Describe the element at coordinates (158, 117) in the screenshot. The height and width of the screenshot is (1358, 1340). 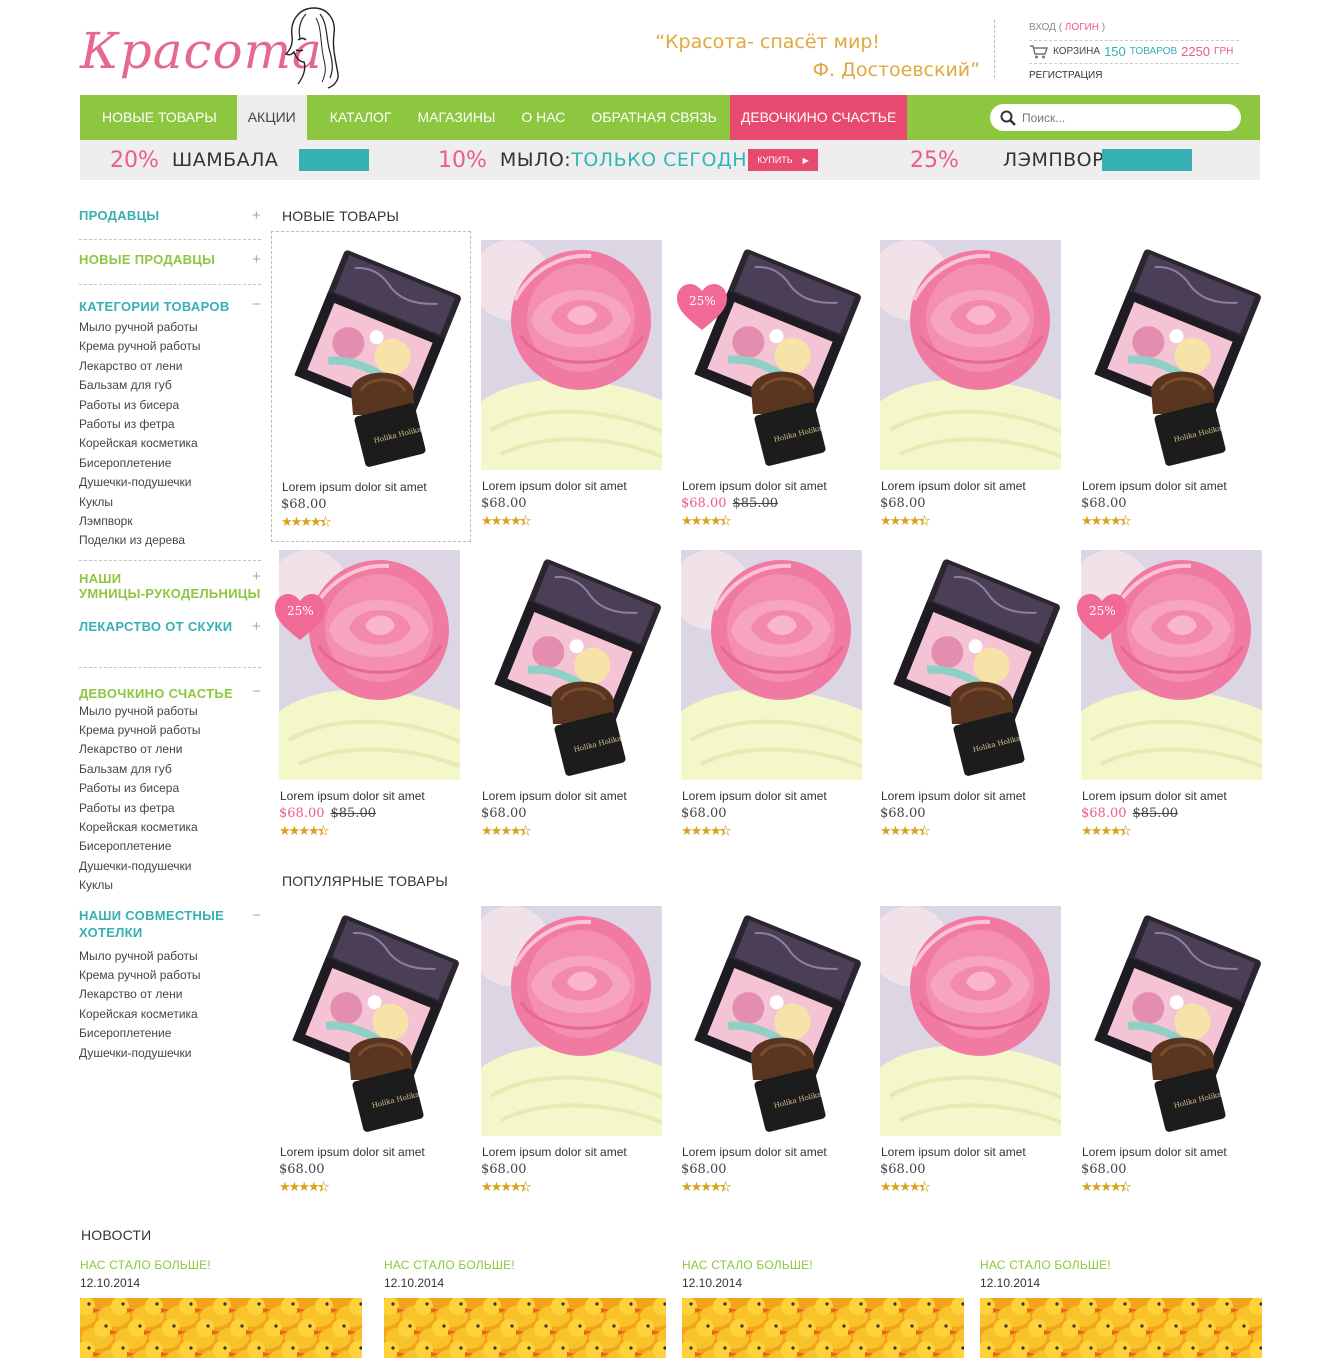
I see `nav-new-products: НОВЫЕ ТОВАРЫ` at that location.